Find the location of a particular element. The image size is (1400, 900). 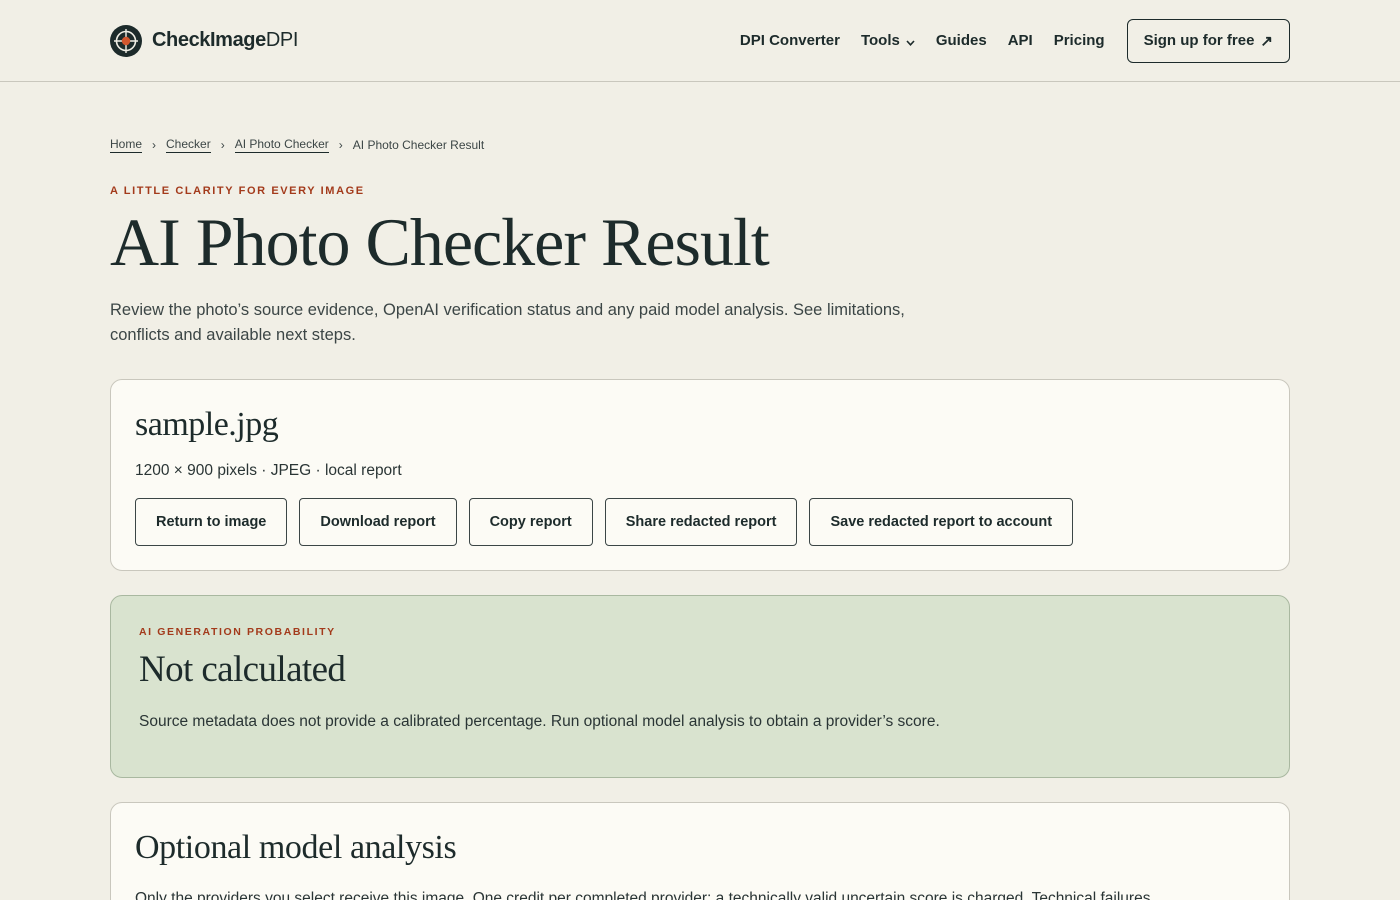

model-analysis-title: Optional model analysis is located at coordinates (296, 847).